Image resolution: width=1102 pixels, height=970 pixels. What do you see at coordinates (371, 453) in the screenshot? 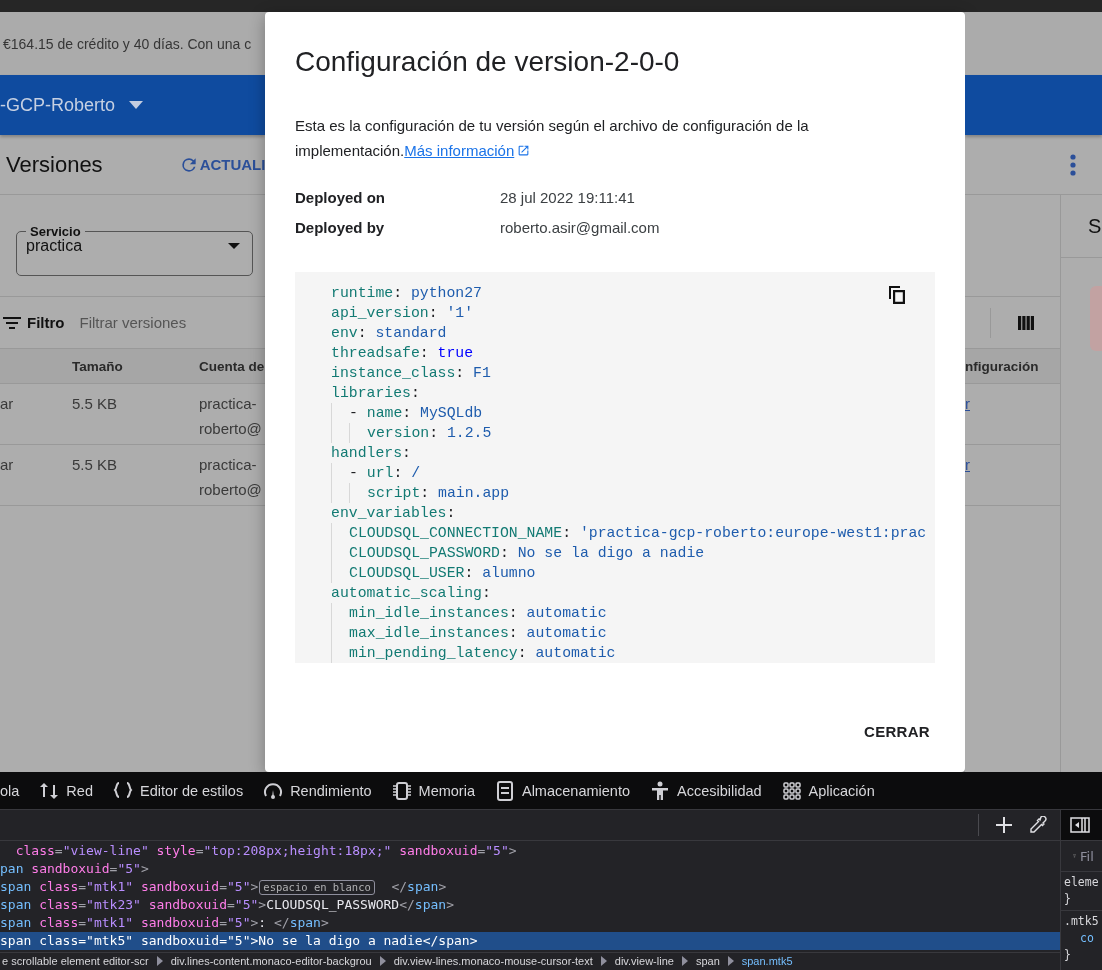
I see `code-line: handlers:` at bounding box center [371, 453].